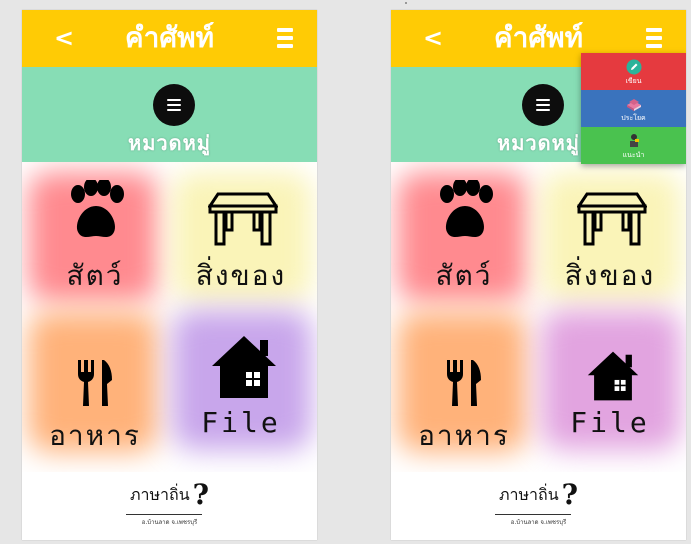  What do you see at coordinates (633, 104) in the screenshot?
I see `book-icon` at bounding box center [633, 104].